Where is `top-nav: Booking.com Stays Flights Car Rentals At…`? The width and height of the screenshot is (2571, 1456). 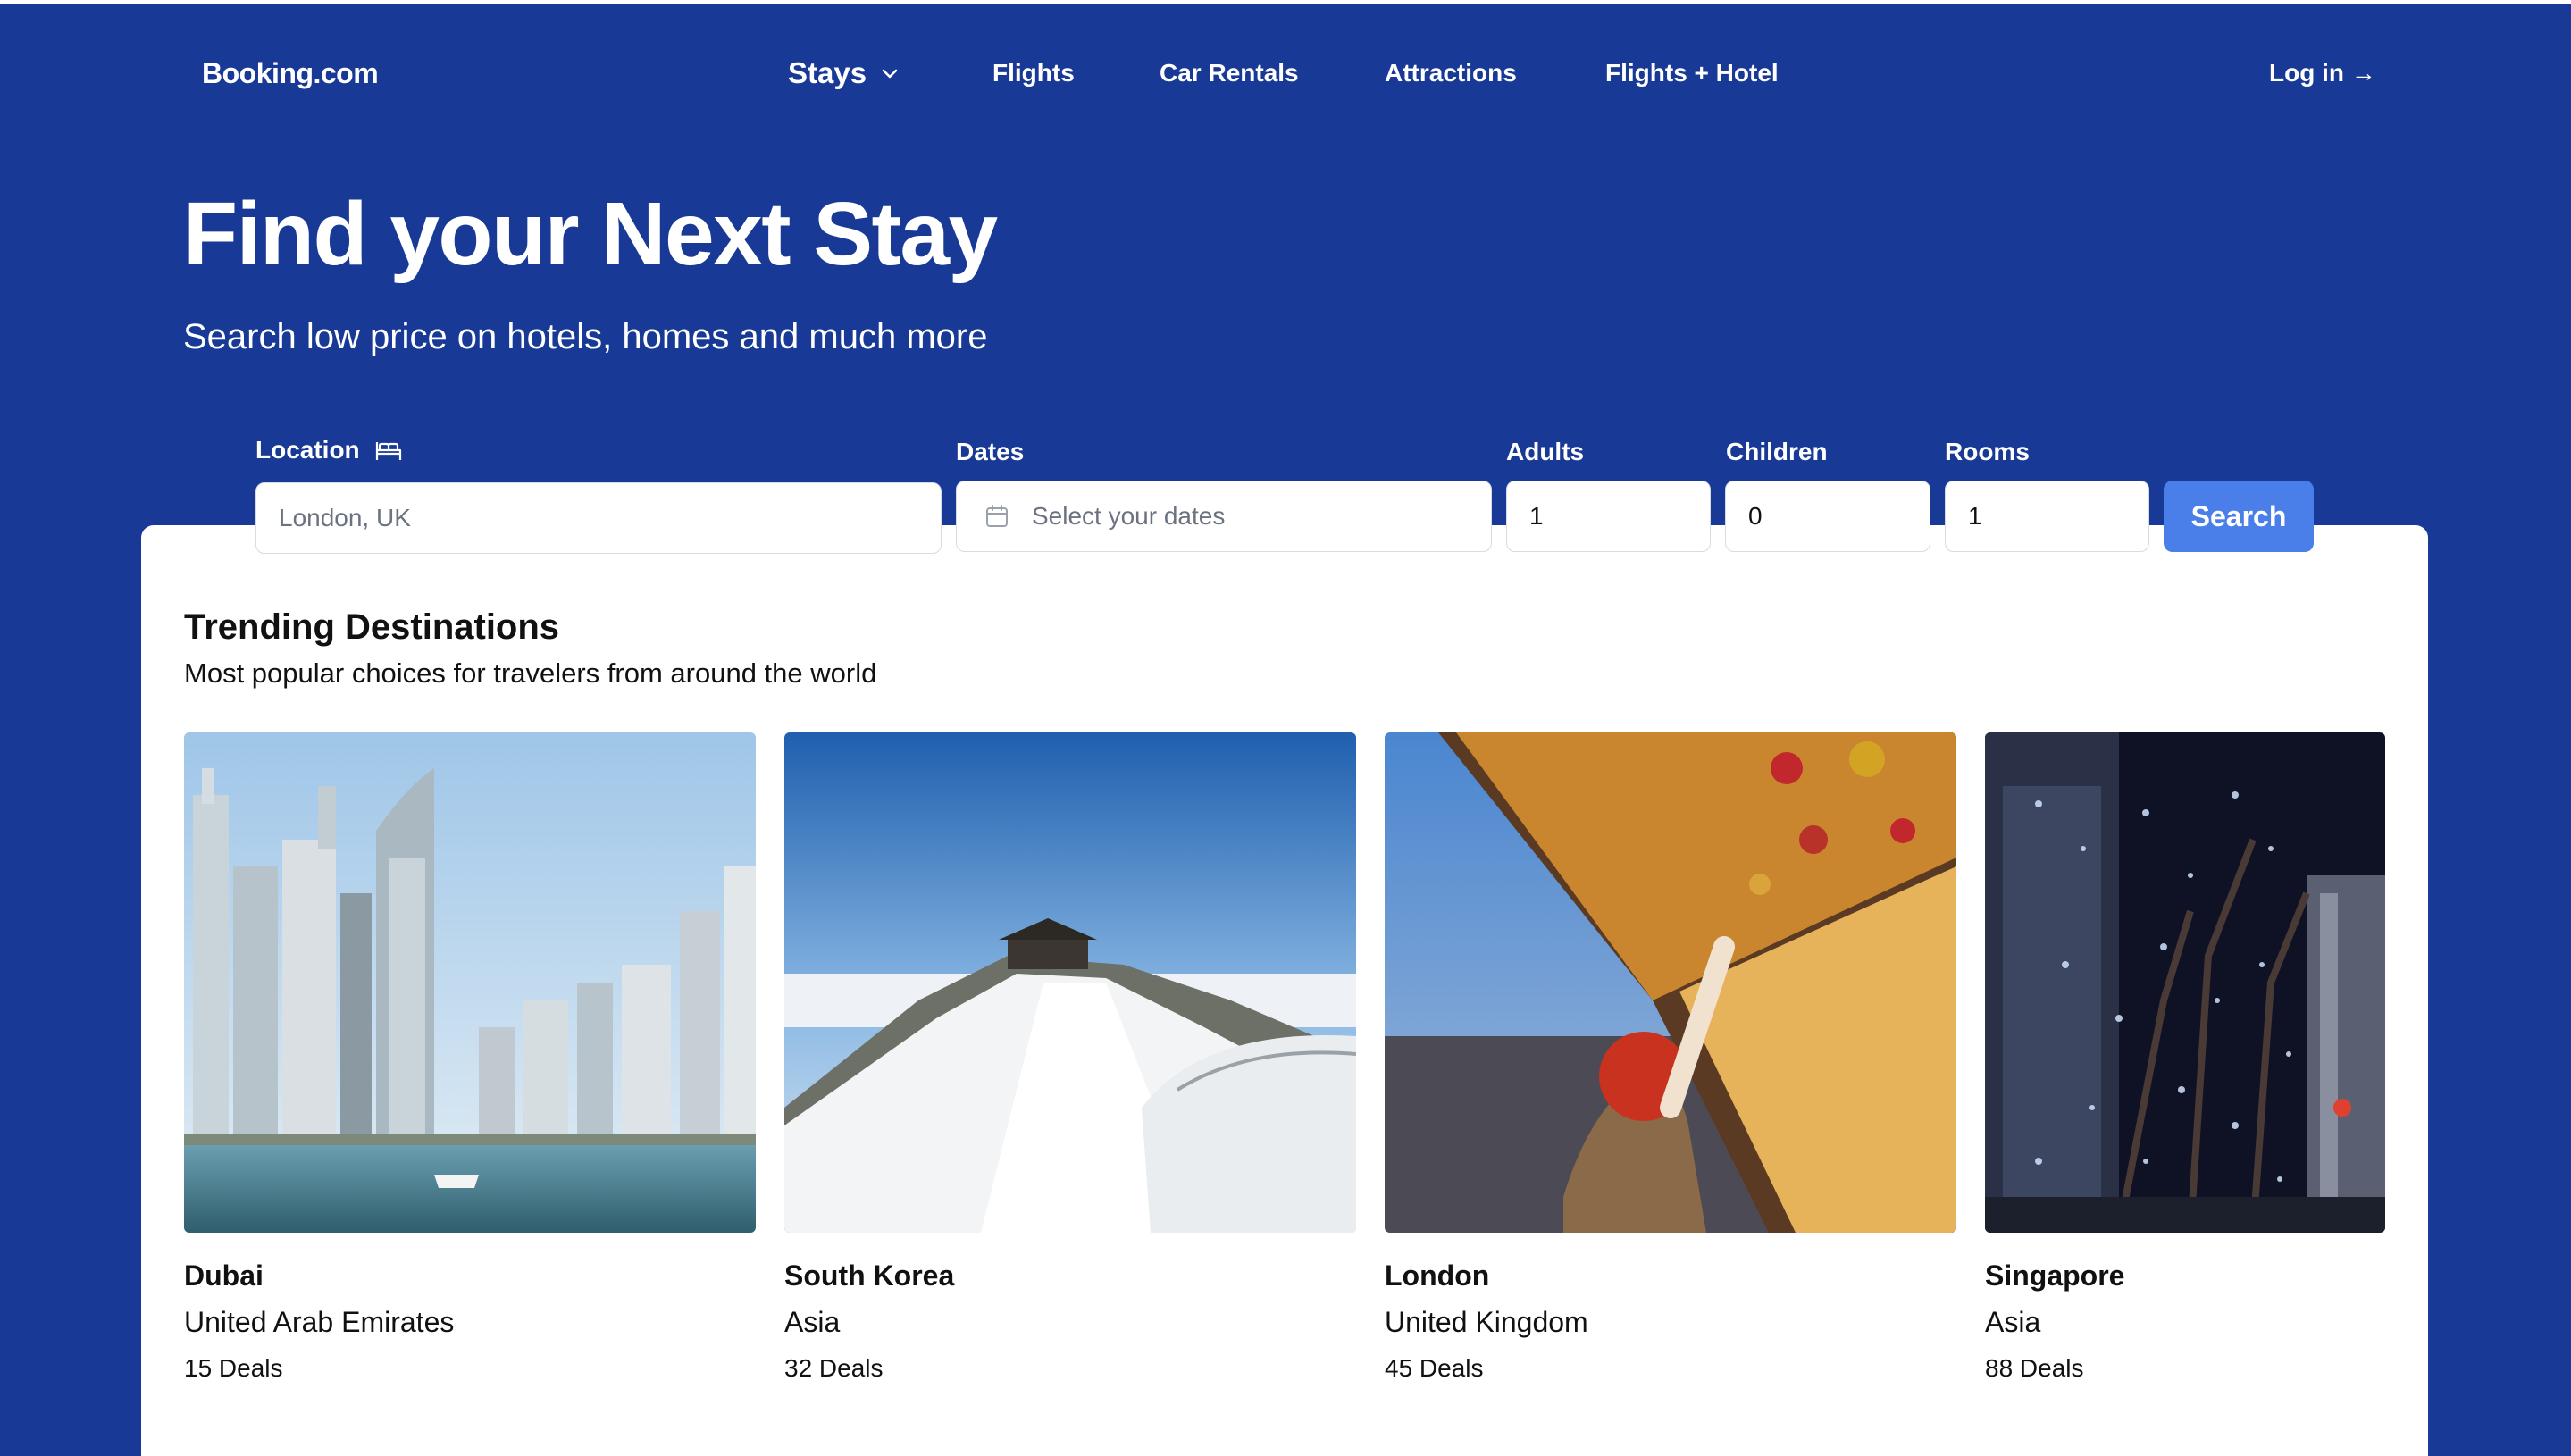
top-nav: Booking.com Stays Flights Car Rentals At… is located at coordinates (1285, 76).